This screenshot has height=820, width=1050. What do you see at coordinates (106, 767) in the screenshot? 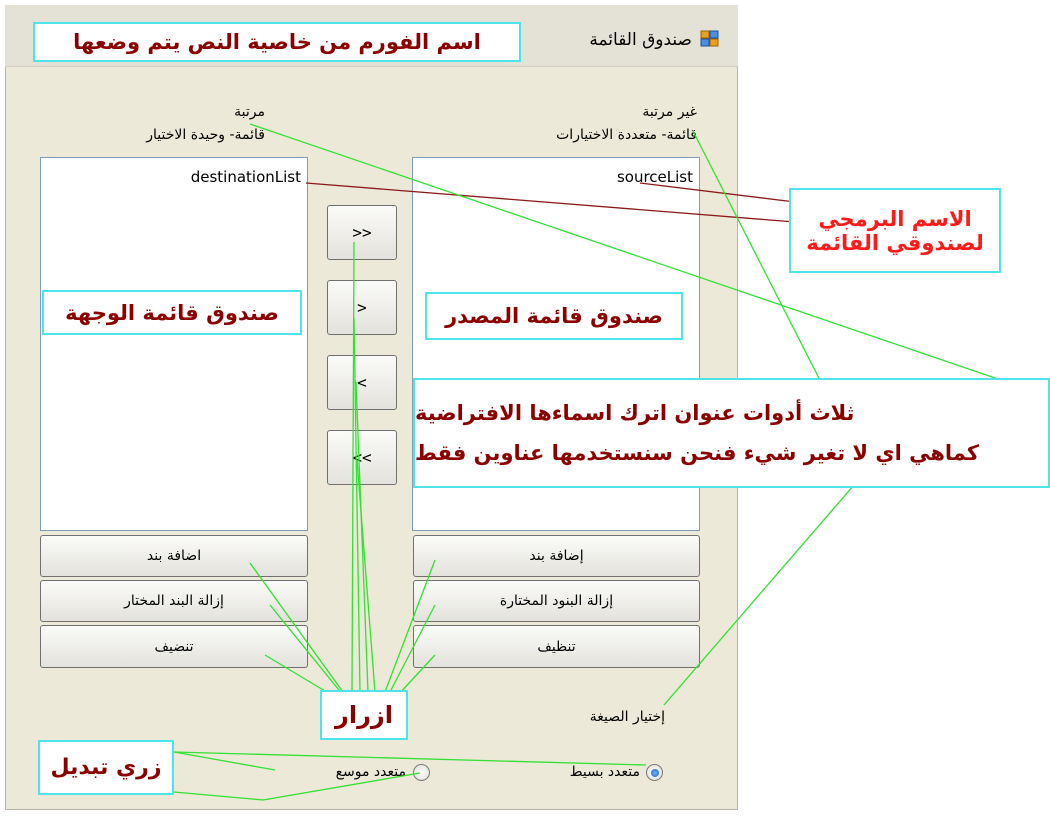
I see `annotation-radios: زري تبديل` at bounding box center [106, 767].